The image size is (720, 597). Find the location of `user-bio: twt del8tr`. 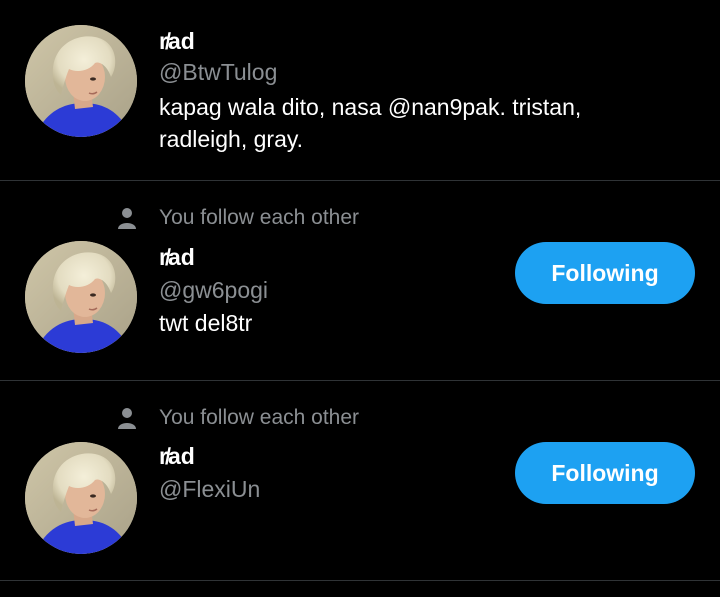

user-bio: twt del8tr is located at coordinates (206, 323).